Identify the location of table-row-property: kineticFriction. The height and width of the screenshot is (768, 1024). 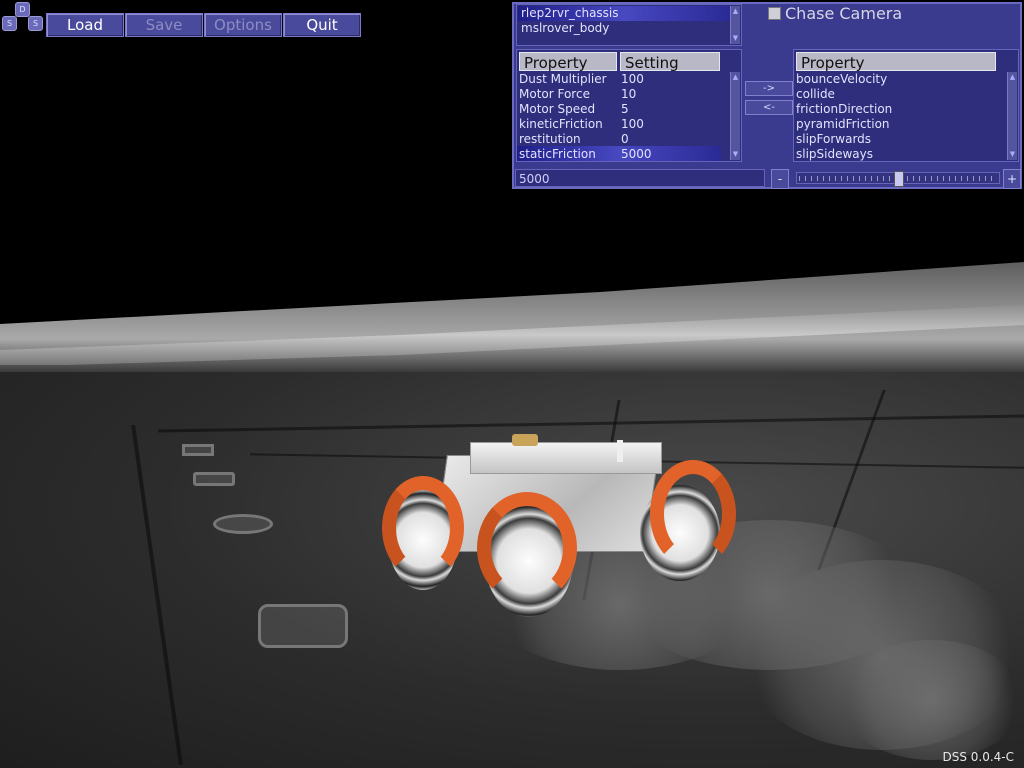
(561, 124).